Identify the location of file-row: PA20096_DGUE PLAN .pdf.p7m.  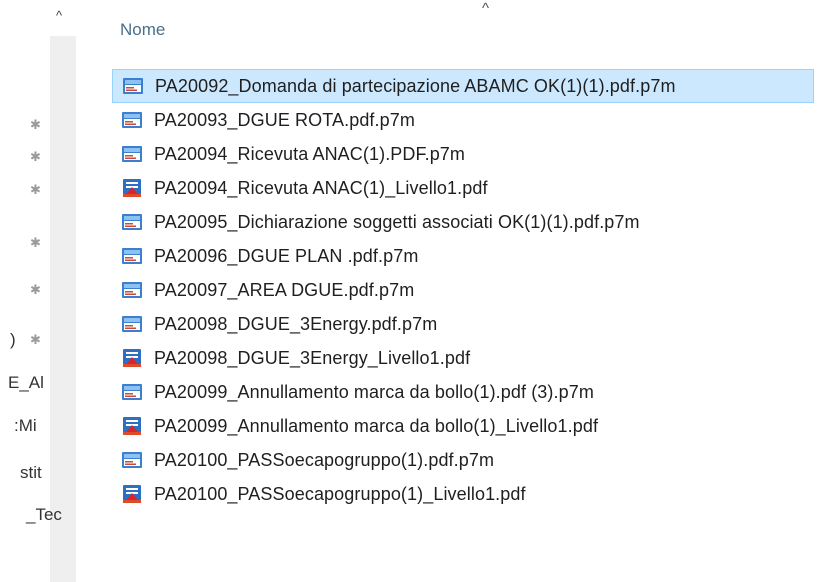
(468, 256).